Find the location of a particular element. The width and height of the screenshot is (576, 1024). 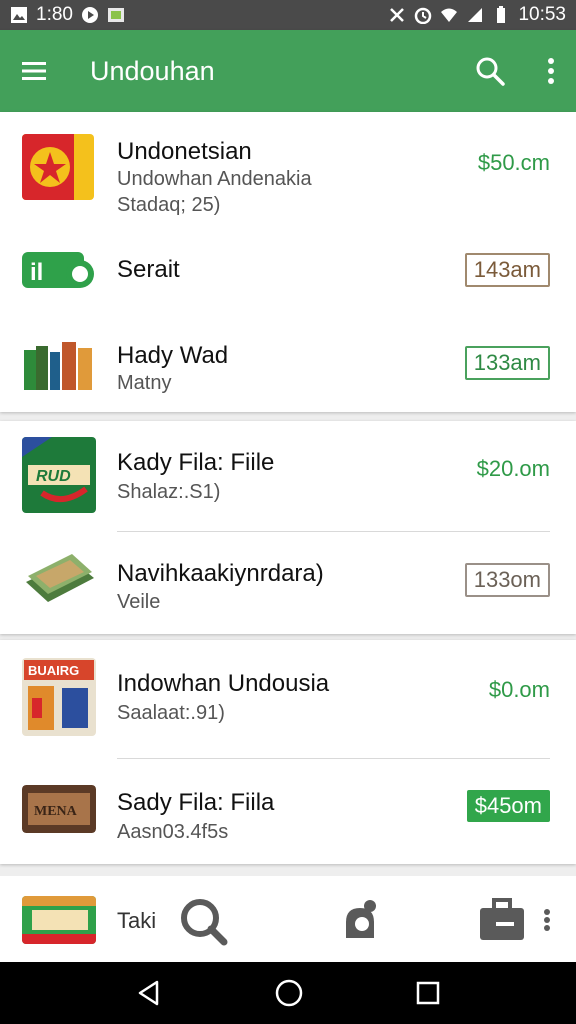

item-subtitle: Undowhan Andenakia is located at coordinates (214, 179).